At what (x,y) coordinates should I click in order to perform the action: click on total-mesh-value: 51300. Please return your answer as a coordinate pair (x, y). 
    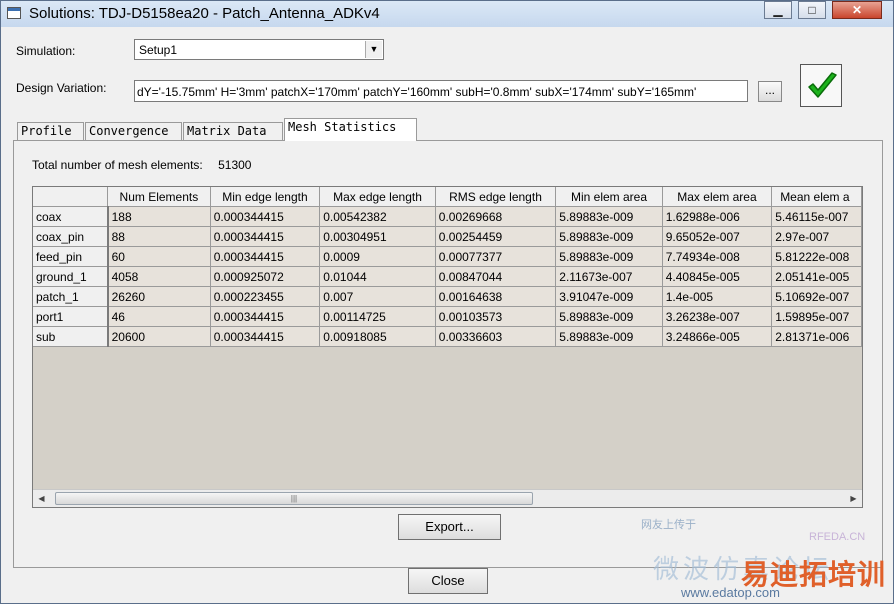
    Looking at the image, I should click on (235, 165).